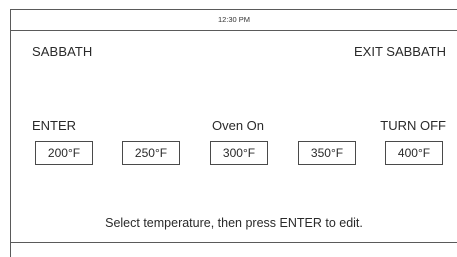 This screenshot has width=457, height=257. I want to click on turn-off-button: TURN OFF, so click(413, 125).